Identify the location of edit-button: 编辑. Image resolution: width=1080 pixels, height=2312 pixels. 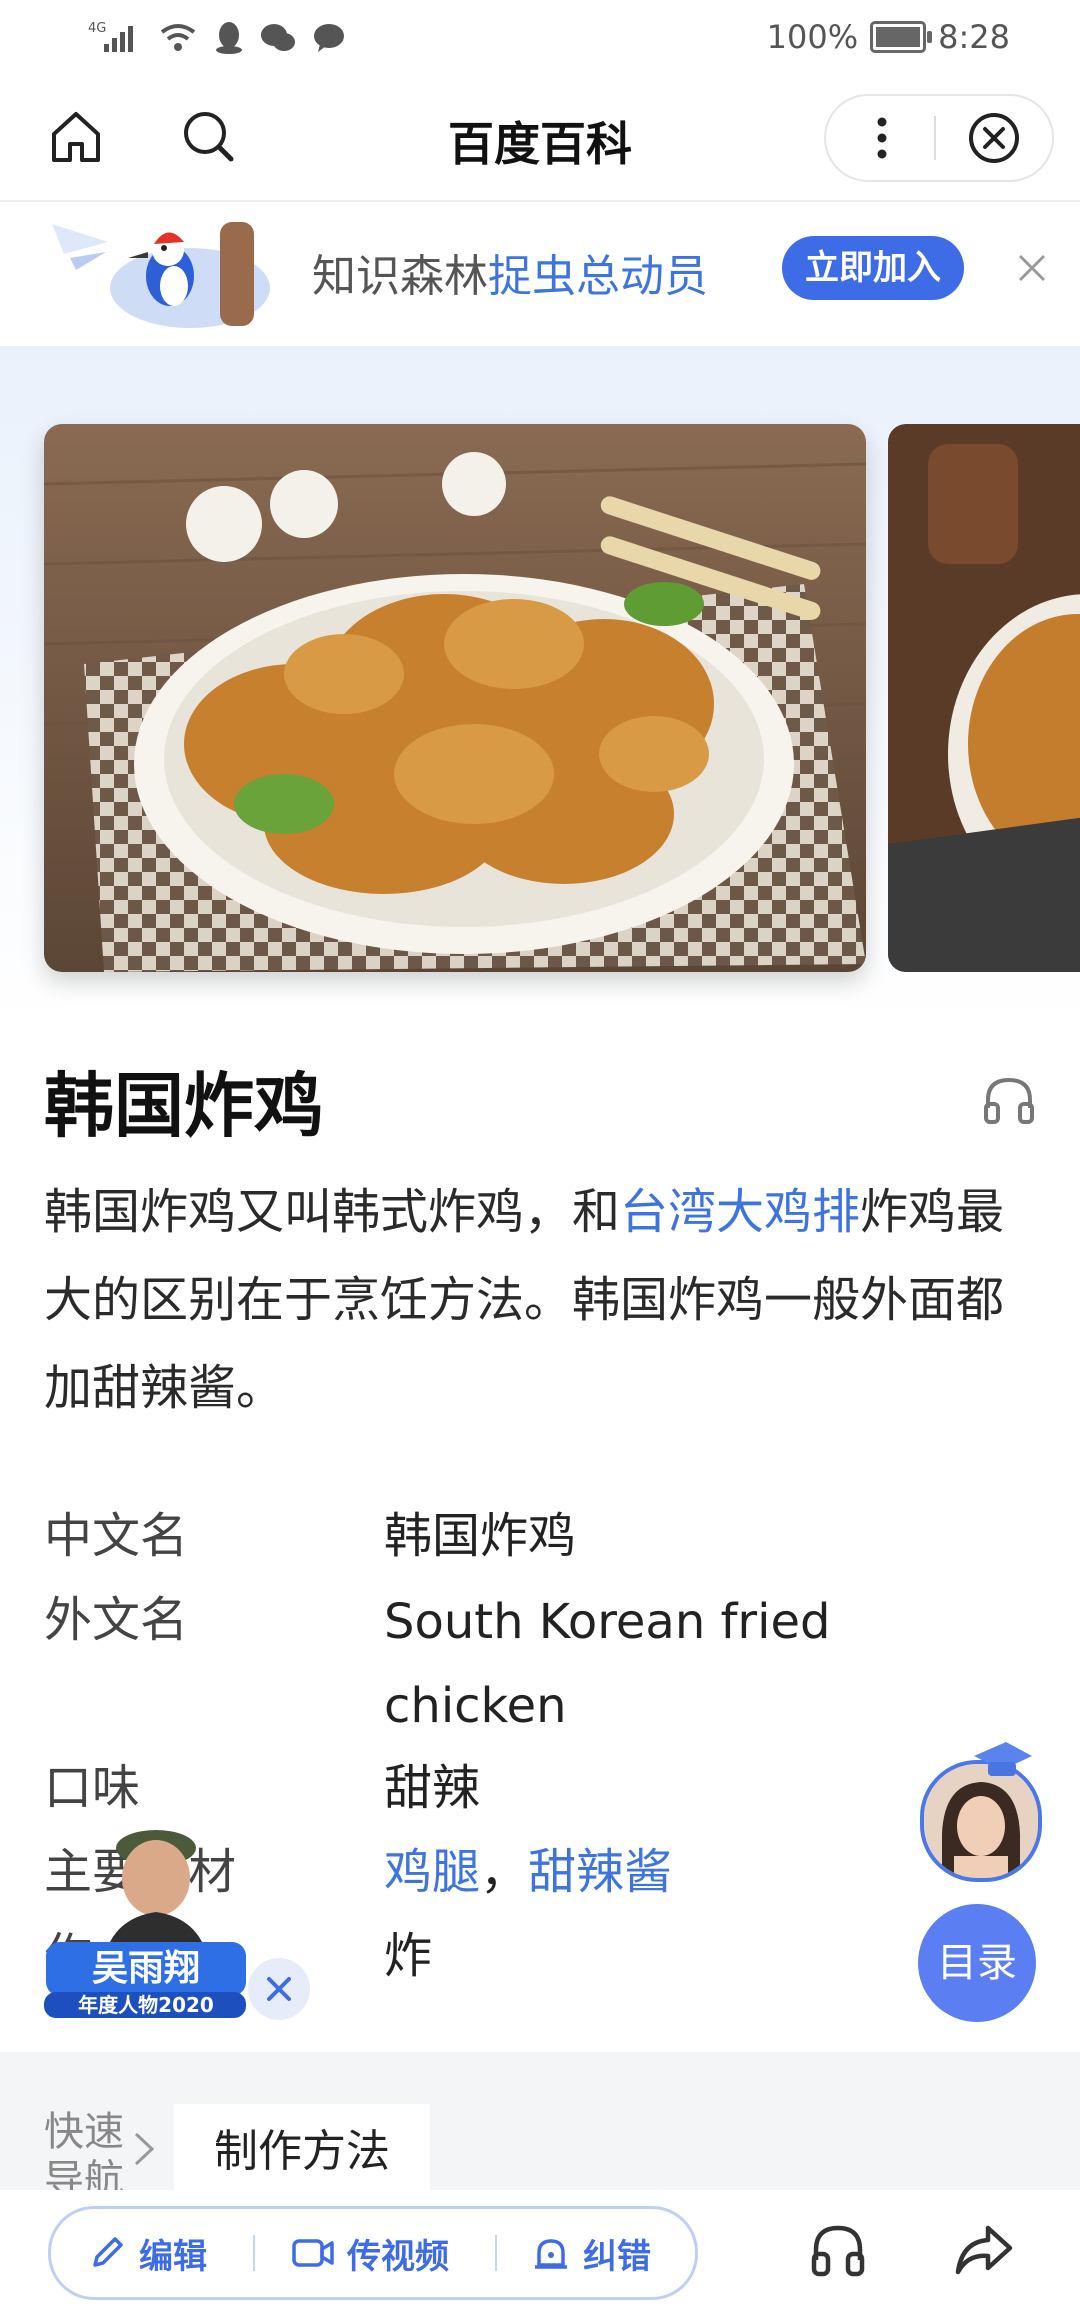
(147, 2253).